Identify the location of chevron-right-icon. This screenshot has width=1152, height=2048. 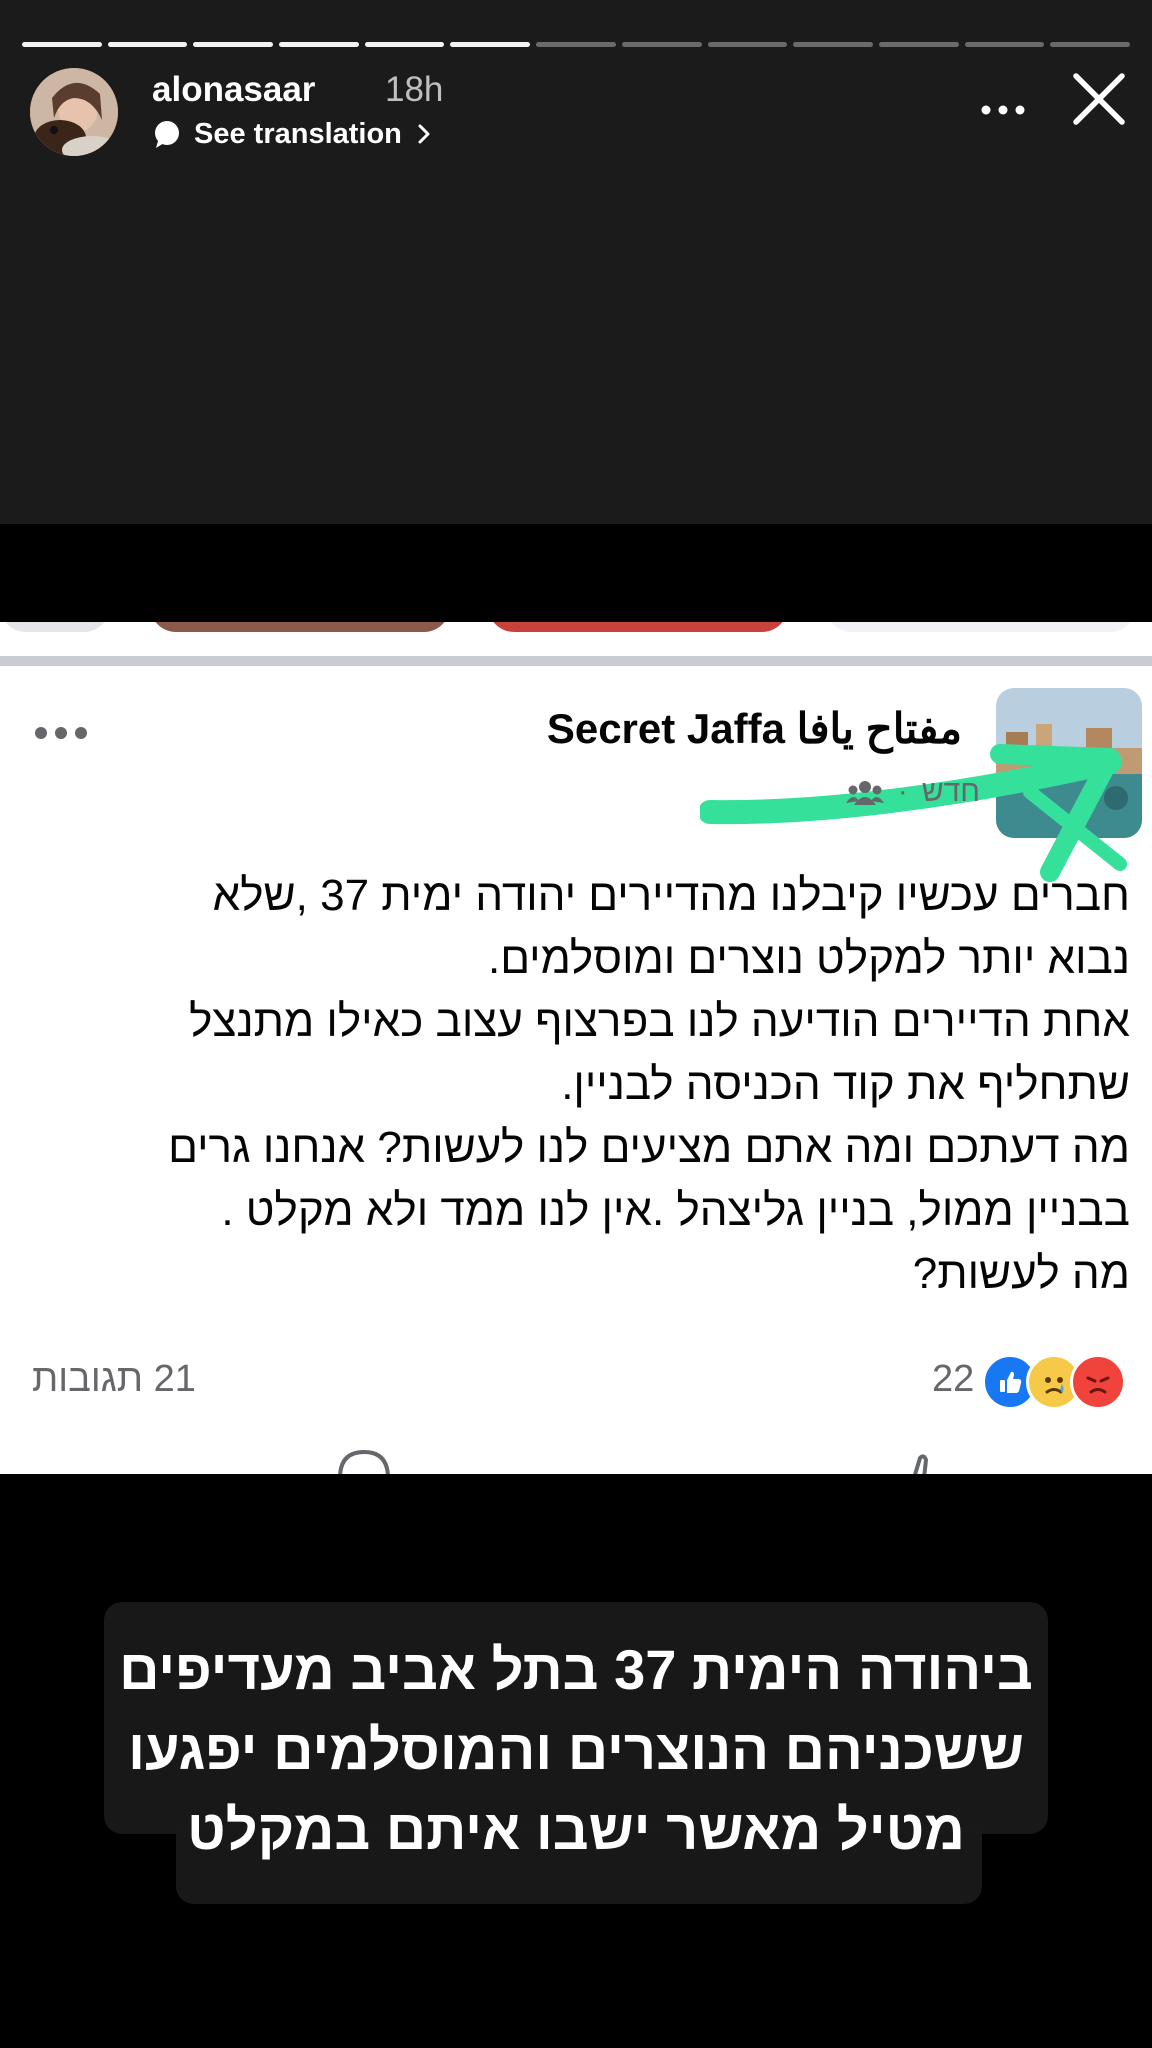
(424, 134).